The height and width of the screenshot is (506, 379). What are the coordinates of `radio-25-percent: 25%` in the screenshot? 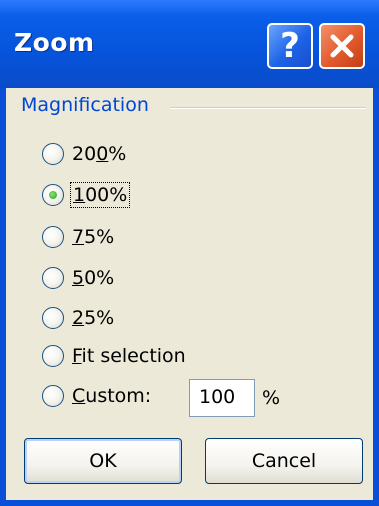 It's located at (78, 318).